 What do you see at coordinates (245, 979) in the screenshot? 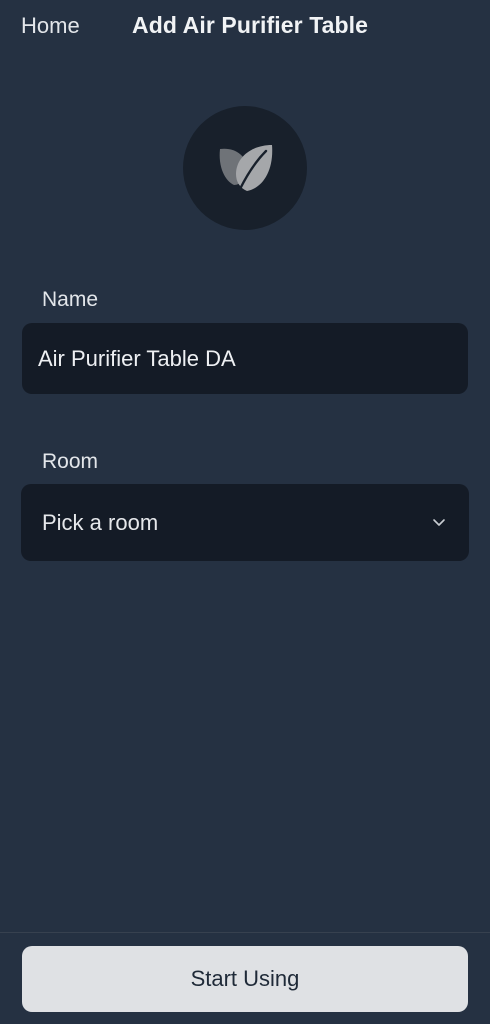
I see `start-using-button: Start Using` at bounding box center [245, 979].